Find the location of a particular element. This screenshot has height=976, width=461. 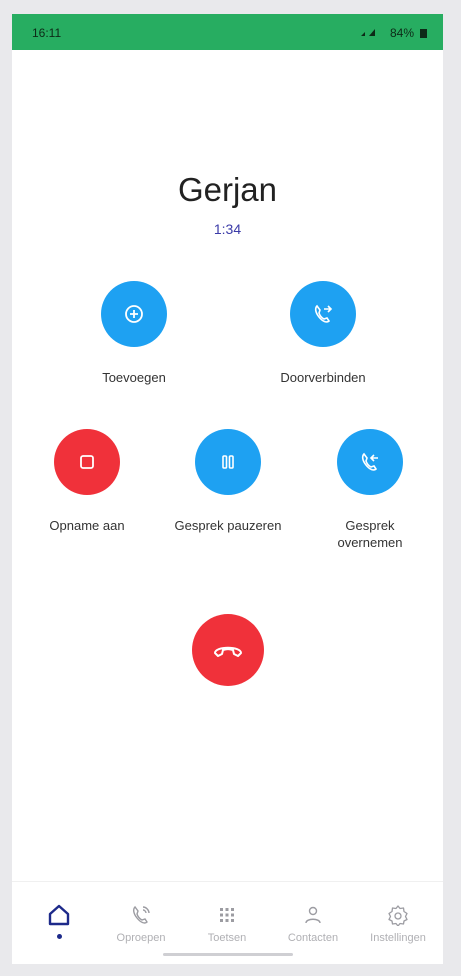

hang-up-icon is located at coordinates (228, 651).